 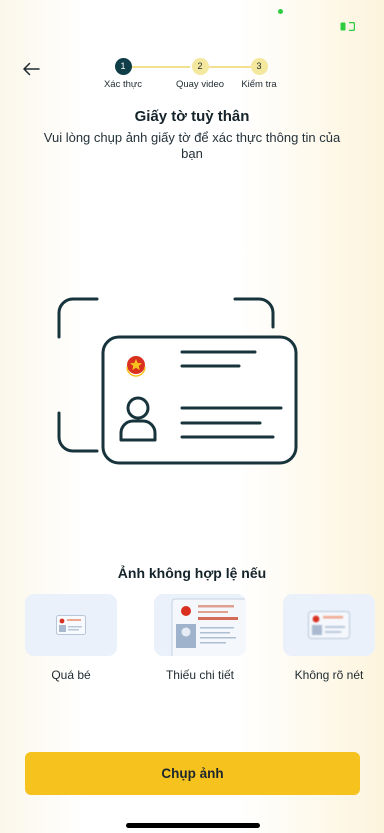 I want to click on status-indicator-dot, so click(x=280, y=11).